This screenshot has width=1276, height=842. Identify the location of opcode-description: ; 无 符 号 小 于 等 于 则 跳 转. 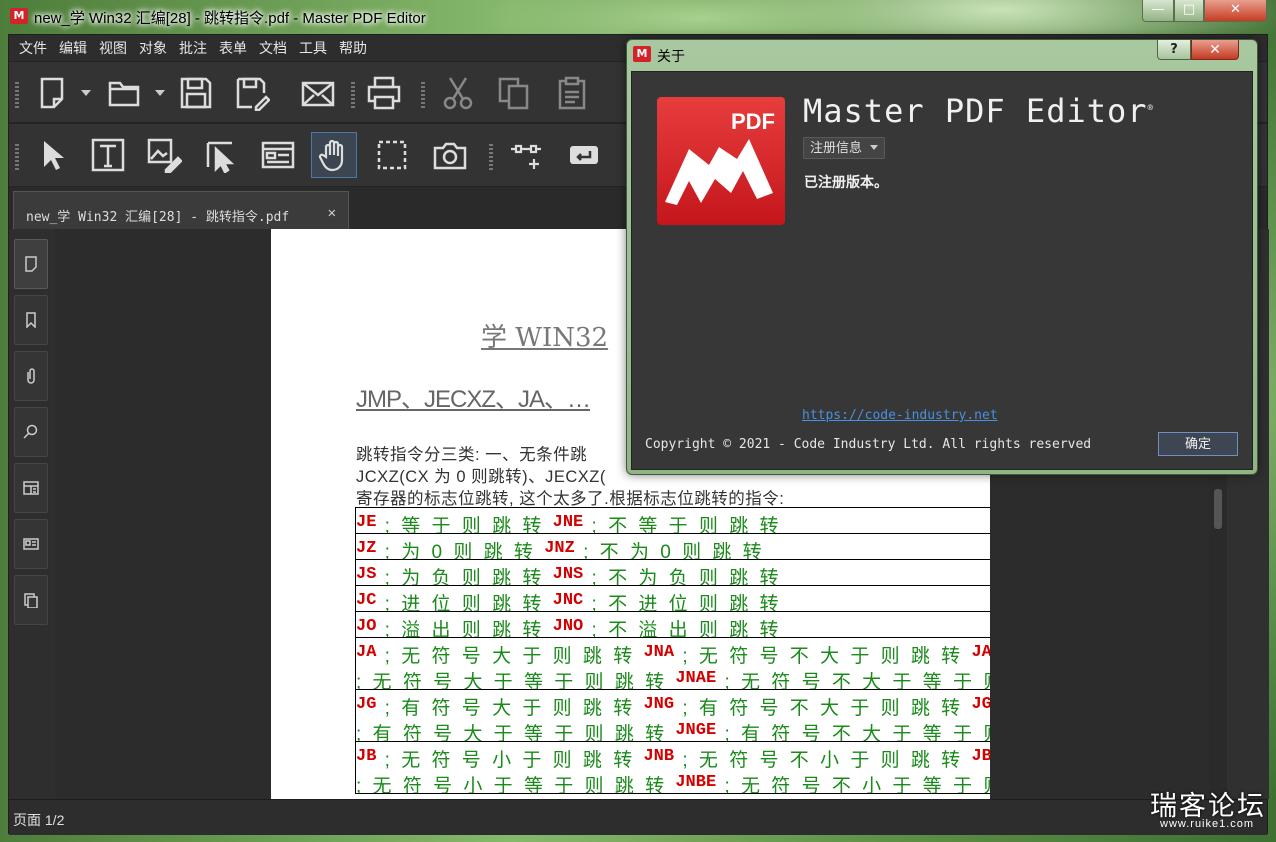
(516, 785).